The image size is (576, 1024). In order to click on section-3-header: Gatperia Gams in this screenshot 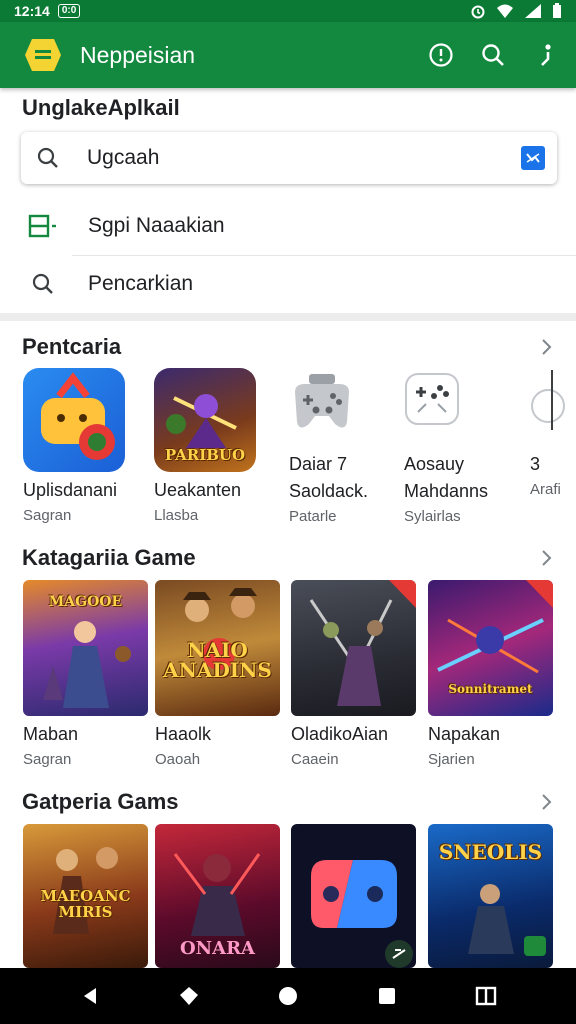, I will do `click(289, 802)`.